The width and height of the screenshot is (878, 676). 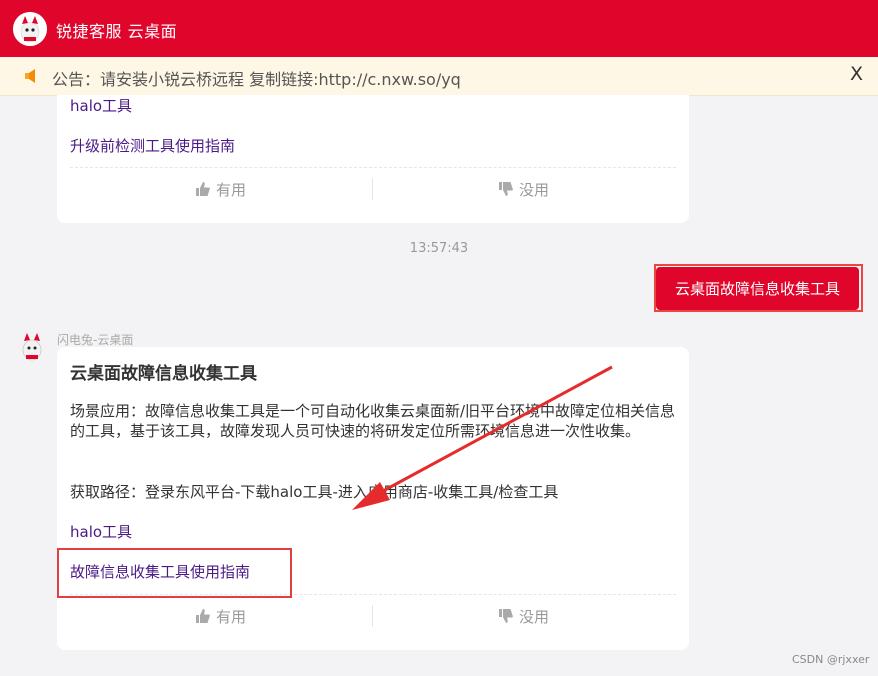 I want to click on link-fault-collection-guide: 故障信息收集工具使用指南, so click(x=160, y=571).